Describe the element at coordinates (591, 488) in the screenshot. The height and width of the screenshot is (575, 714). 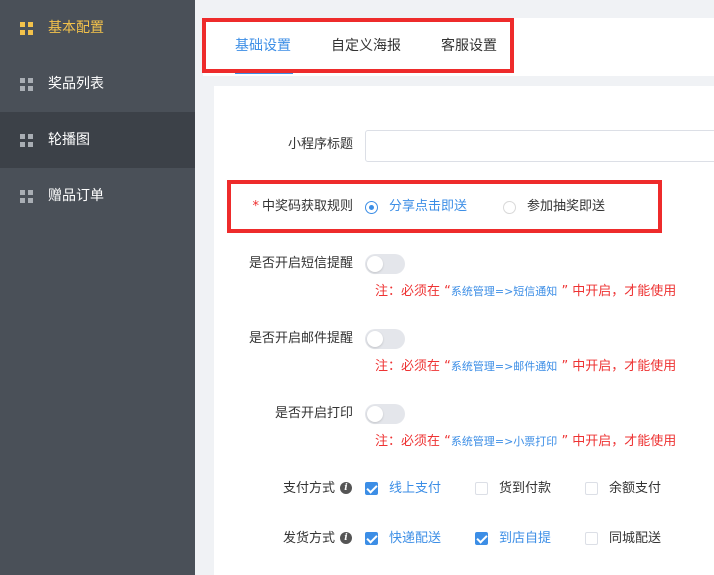
I see `checkbox-balance-pay` at that location.